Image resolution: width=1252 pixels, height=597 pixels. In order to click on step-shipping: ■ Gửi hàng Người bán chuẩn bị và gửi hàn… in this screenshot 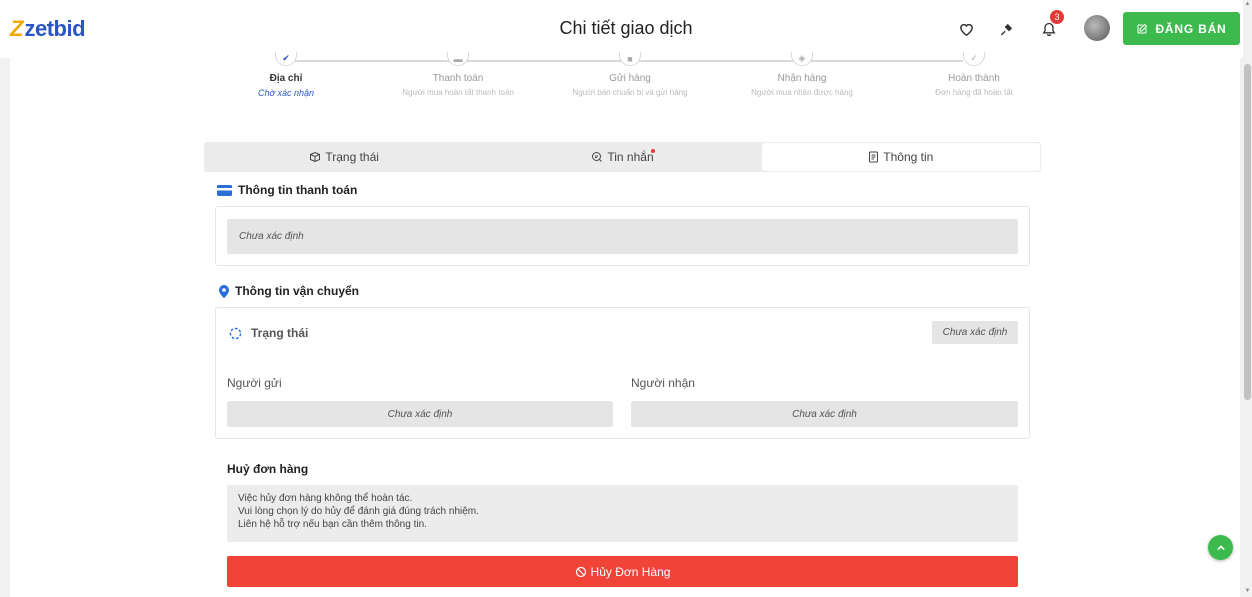, I will do `click(630, 74)`.